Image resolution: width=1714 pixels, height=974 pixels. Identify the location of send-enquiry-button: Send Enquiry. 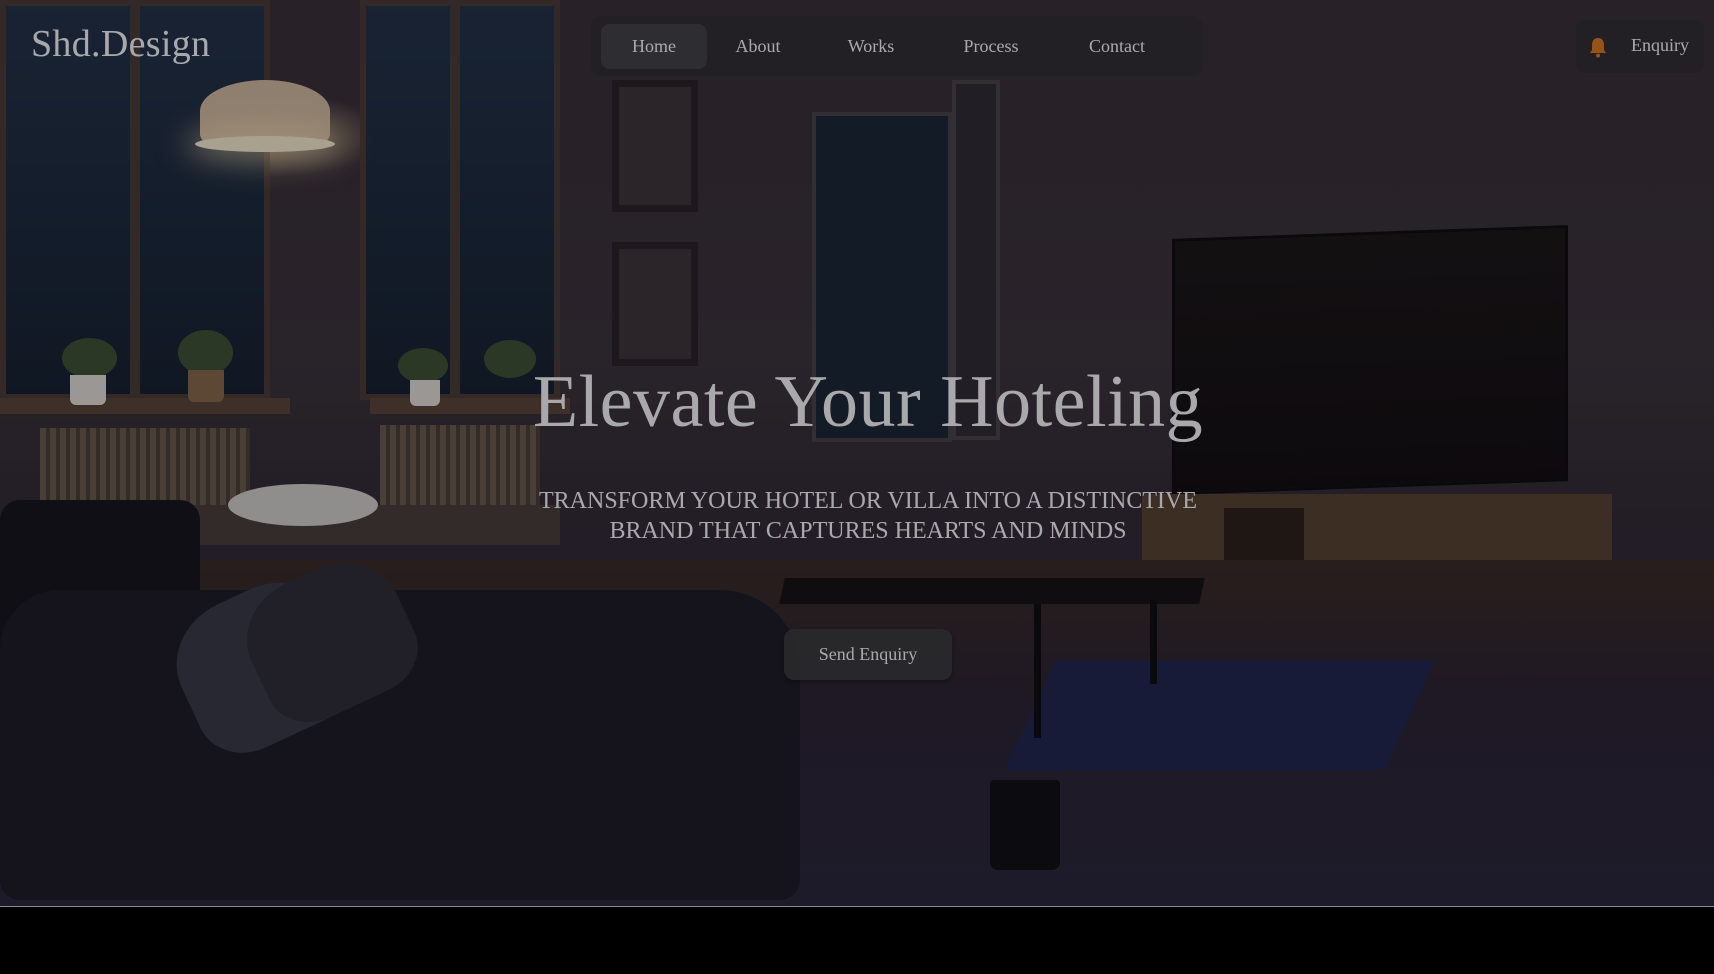
(868, 654).